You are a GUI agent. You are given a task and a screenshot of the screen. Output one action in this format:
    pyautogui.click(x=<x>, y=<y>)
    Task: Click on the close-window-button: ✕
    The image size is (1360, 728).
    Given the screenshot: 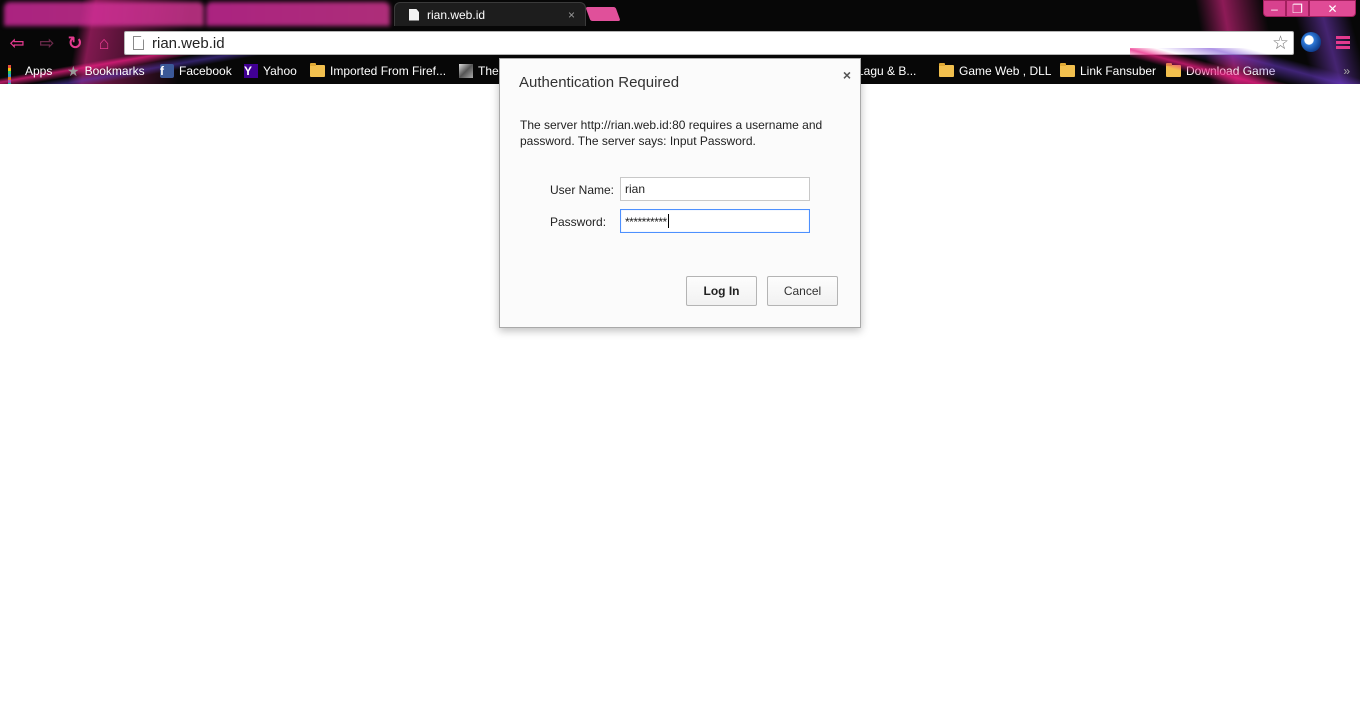 What is the action you would take?
    pyautogui.click(x=1332, y=8)
    